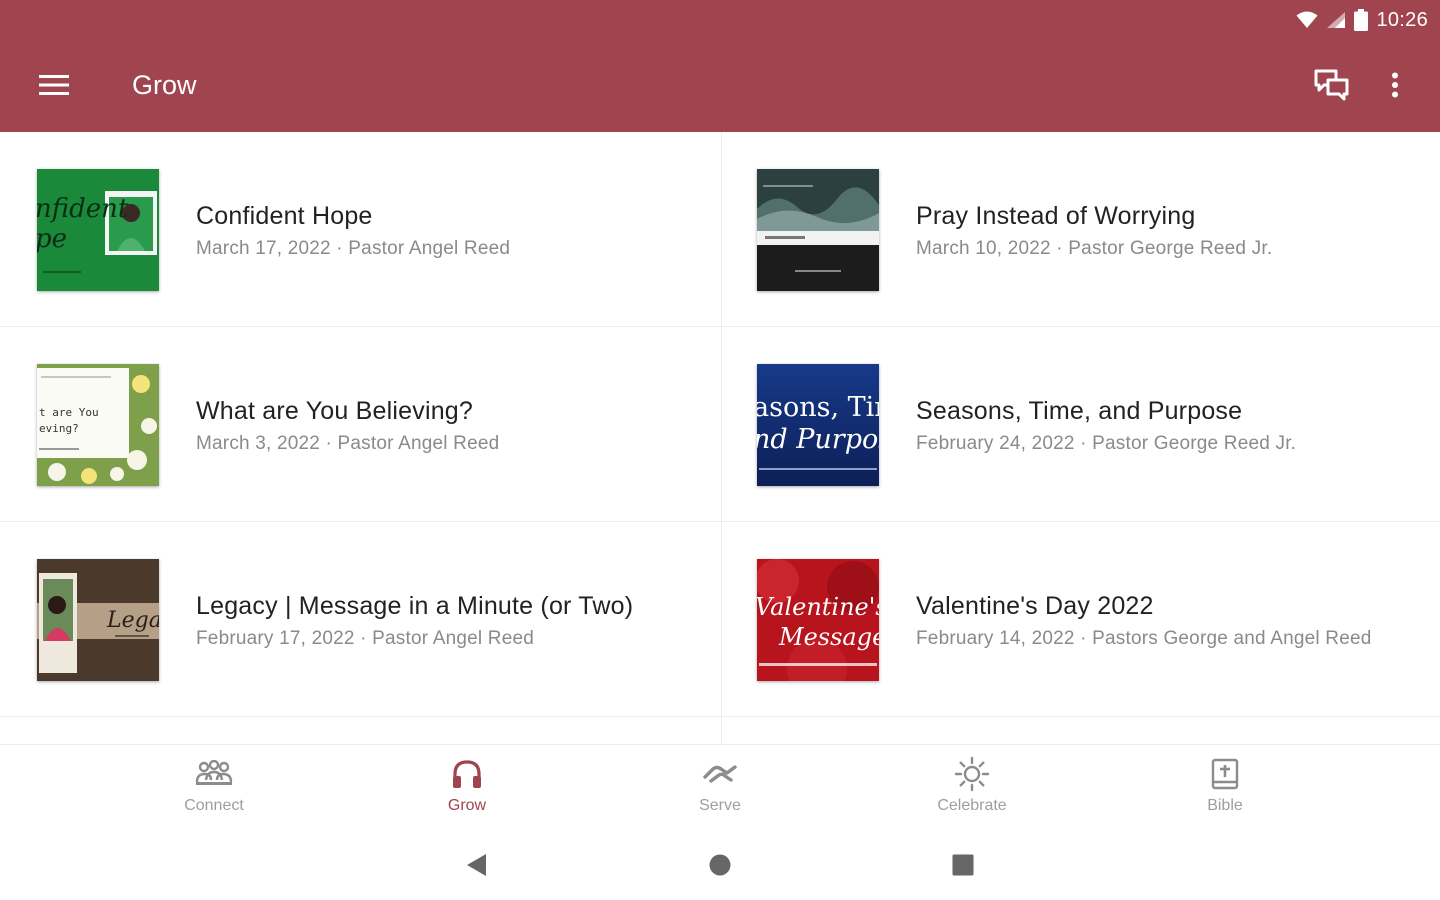 Image resolution: width=1440 pixels, height=900 pixels. What do you see at coordinates (353, 248) in the screenshot?
I see `sermon-meta: March 17, 2022 · Pastor Angel Reed` at bounding box center [353, 248].